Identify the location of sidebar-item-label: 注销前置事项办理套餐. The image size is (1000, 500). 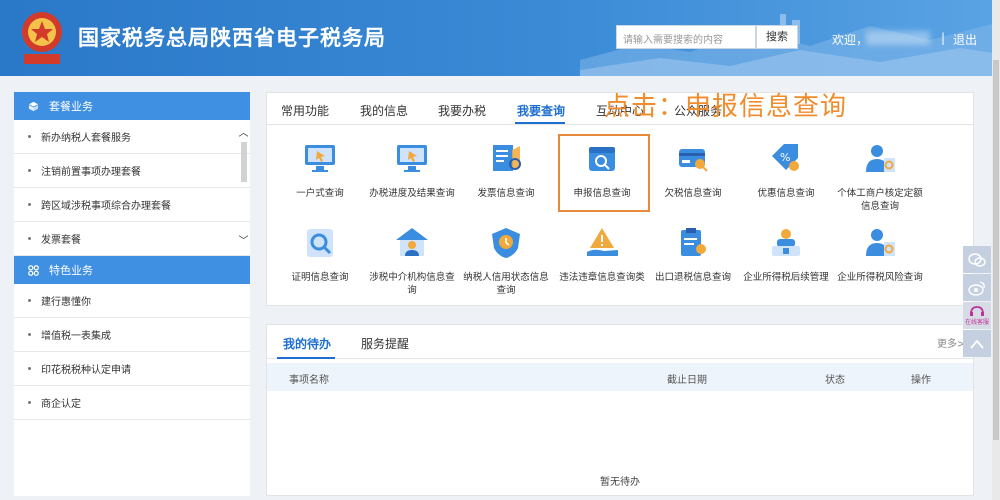
(91, 172).